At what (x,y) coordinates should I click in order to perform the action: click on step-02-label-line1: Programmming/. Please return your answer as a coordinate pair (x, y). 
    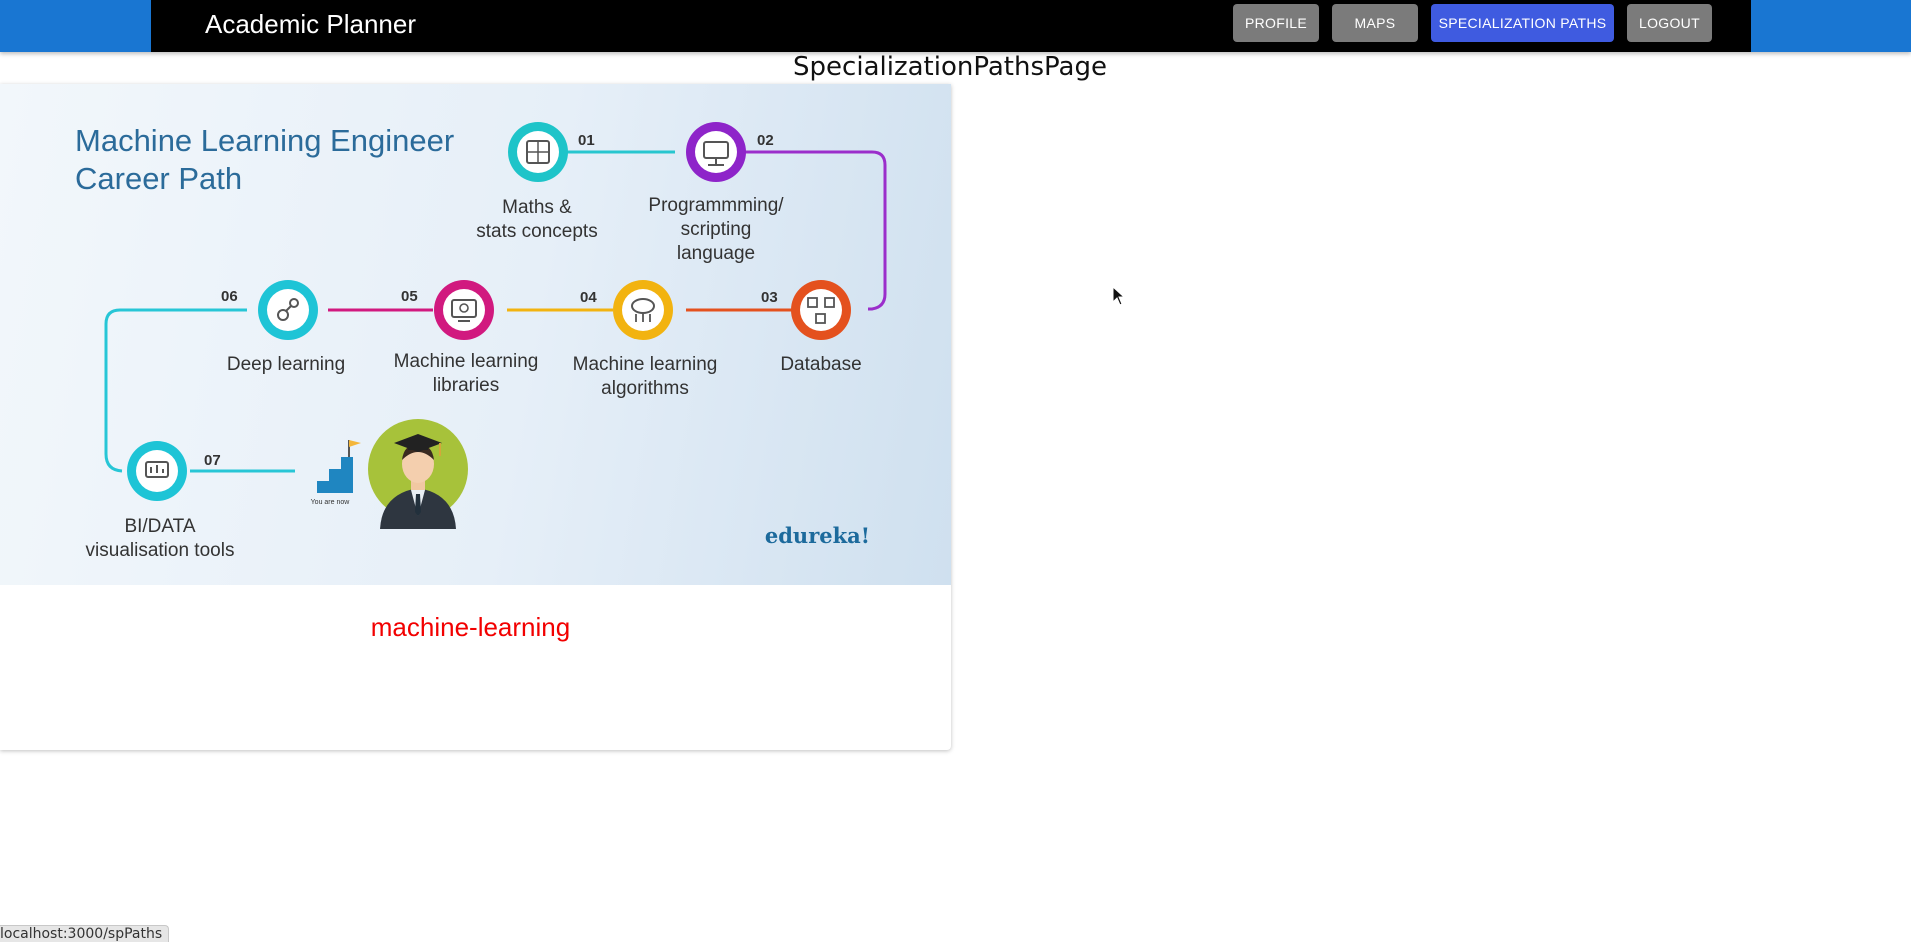
    Looking at the image, I should click on (716, 205).